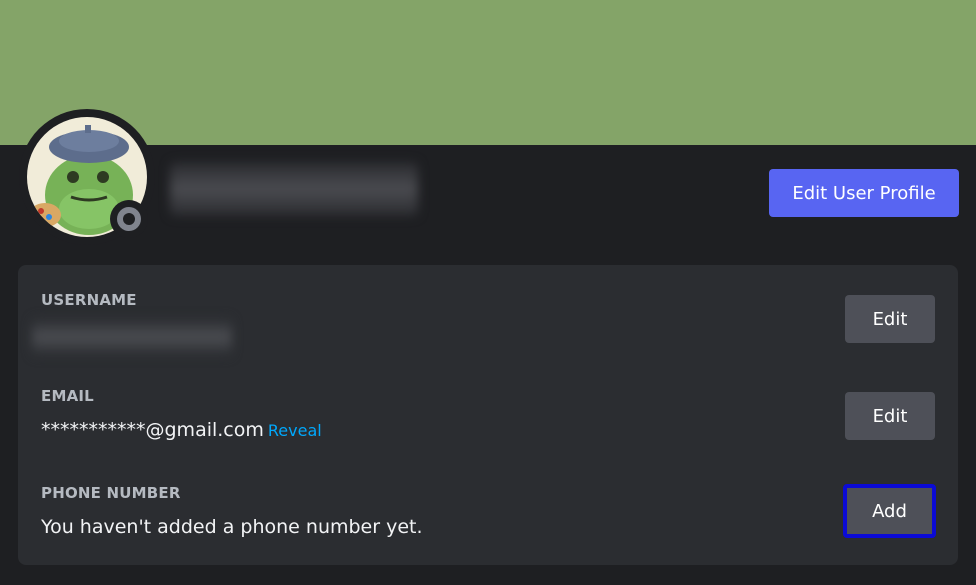 The height and width of the screenshot is (585, 976). I want to click on phone-number-label: PHONE NUMBER, so click(111, 493).